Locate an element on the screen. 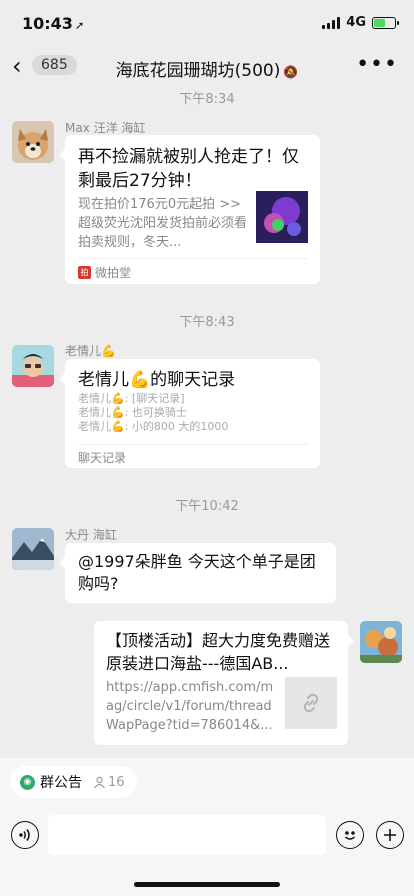 The image size is (414, 896). voice-input-button is located at coordinates (25, 835).